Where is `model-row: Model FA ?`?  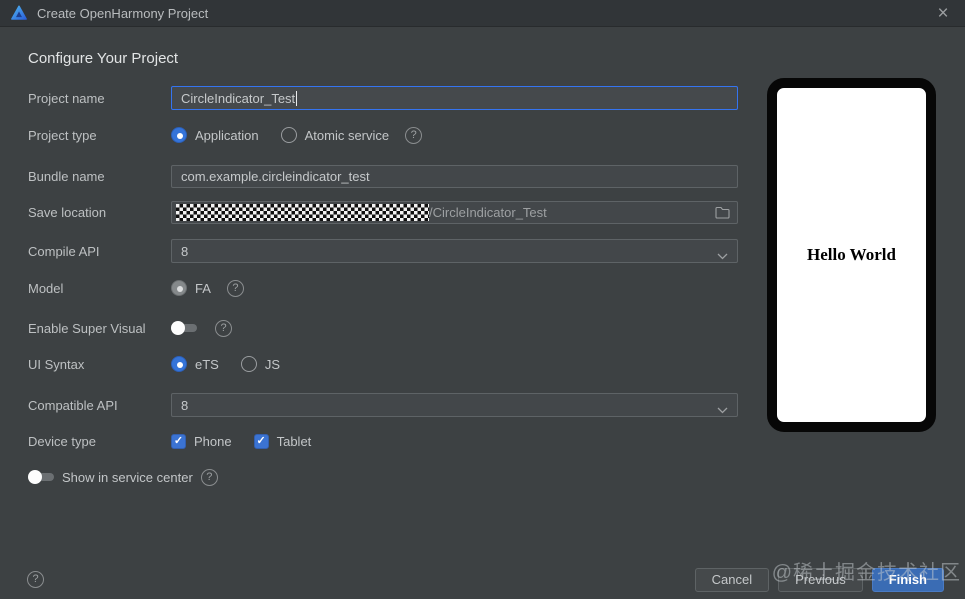
model-row: Model FA ? is located at coordinates (136, 288).